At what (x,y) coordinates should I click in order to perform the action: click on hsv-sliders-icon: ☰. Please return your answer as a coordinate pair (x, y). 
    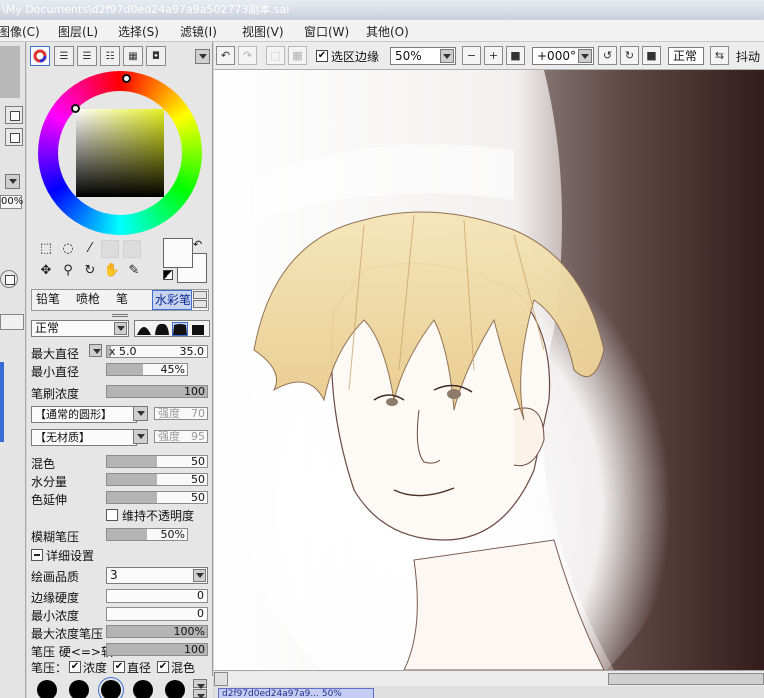
    Looking at the image, I should click on (87, 56).